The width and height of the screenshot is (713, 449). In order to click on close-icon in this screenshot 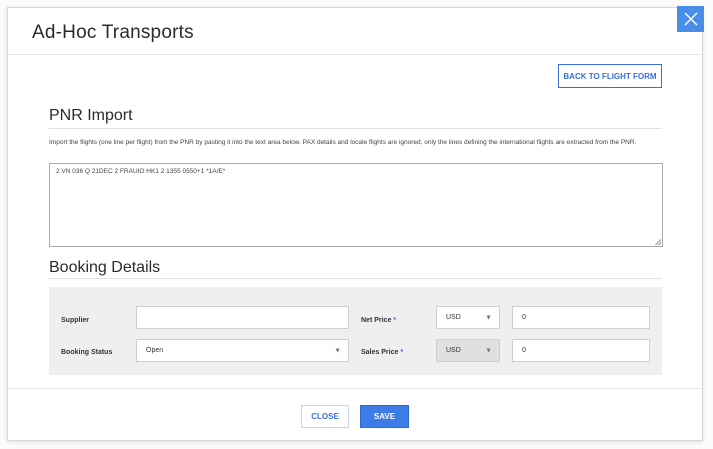, I will do `click(690, 19)`.